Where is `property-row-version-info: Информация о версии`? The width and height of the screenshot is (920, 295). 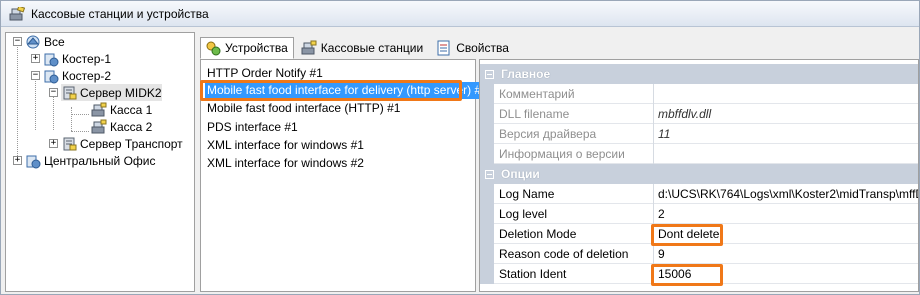
property-row-version-info: Информация о версии is located at coordinates (699, 154).